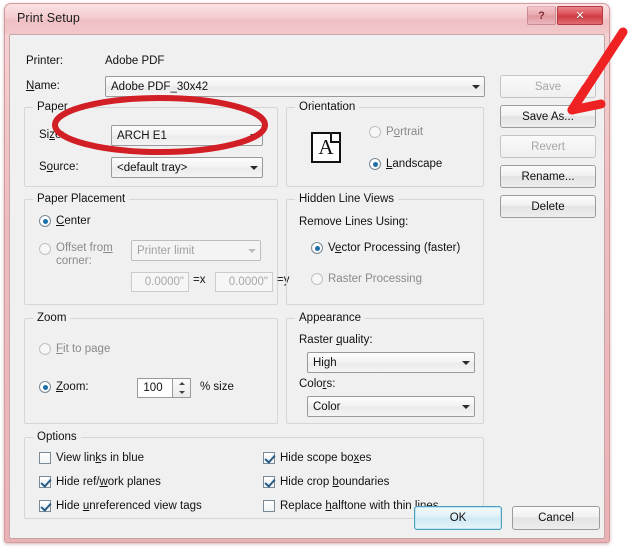  Describe the element at coordinates (166, 250) in the screenshot. I see `offset-corner-value: Printer limit` at that location.